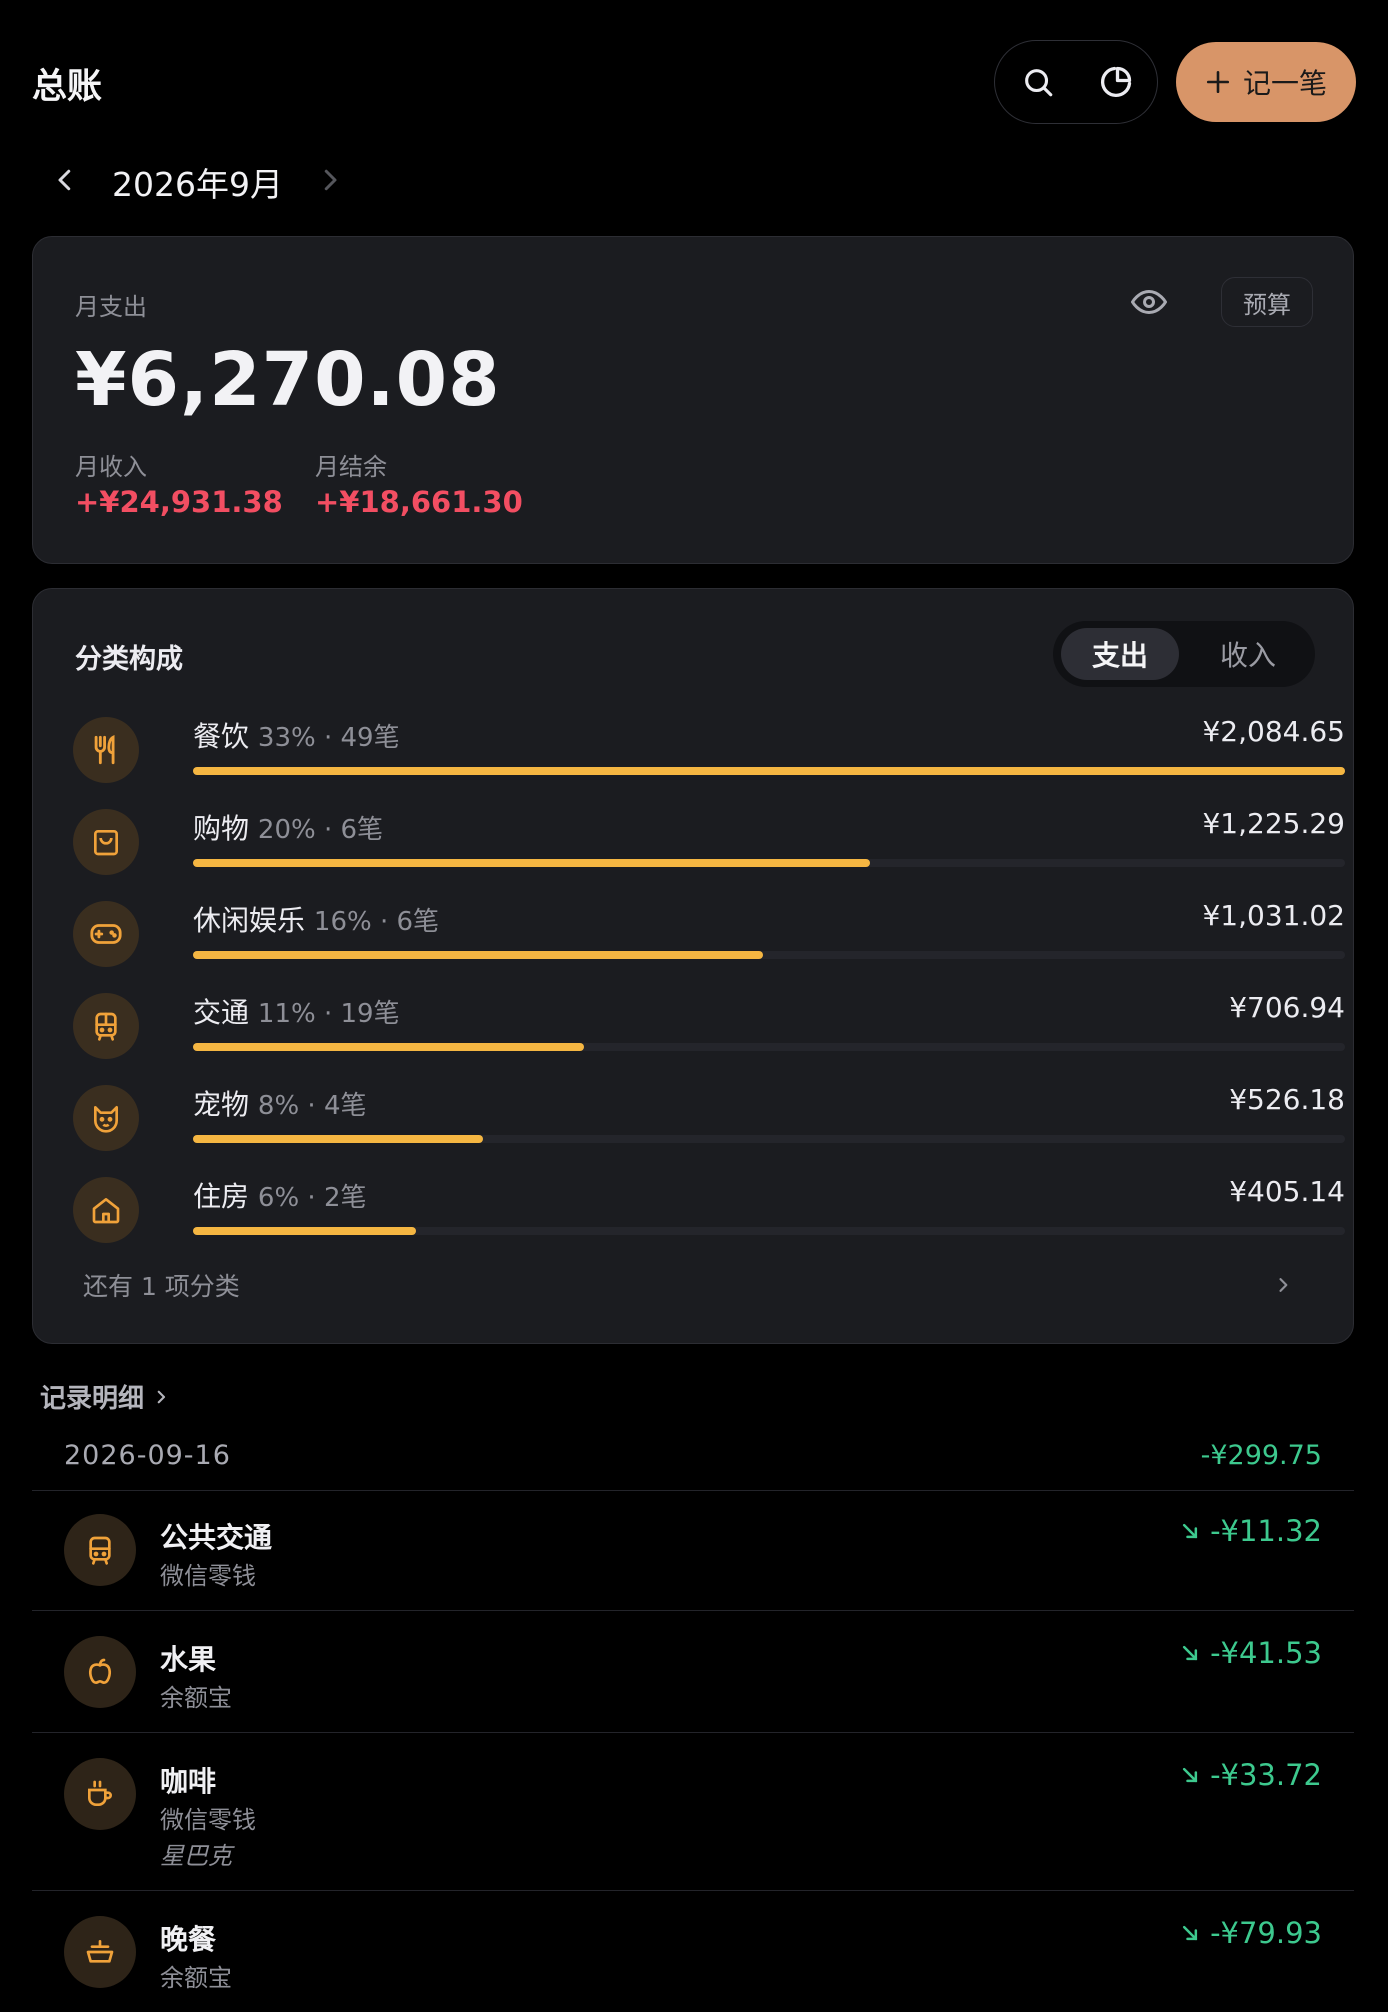 The width and height of the screenshot is (1388, 2012). What do you see at coordinates (312, 1106) in the screenshot?
I see `category-meta: 8% · 4笔` at bounding box center [312, 1106].